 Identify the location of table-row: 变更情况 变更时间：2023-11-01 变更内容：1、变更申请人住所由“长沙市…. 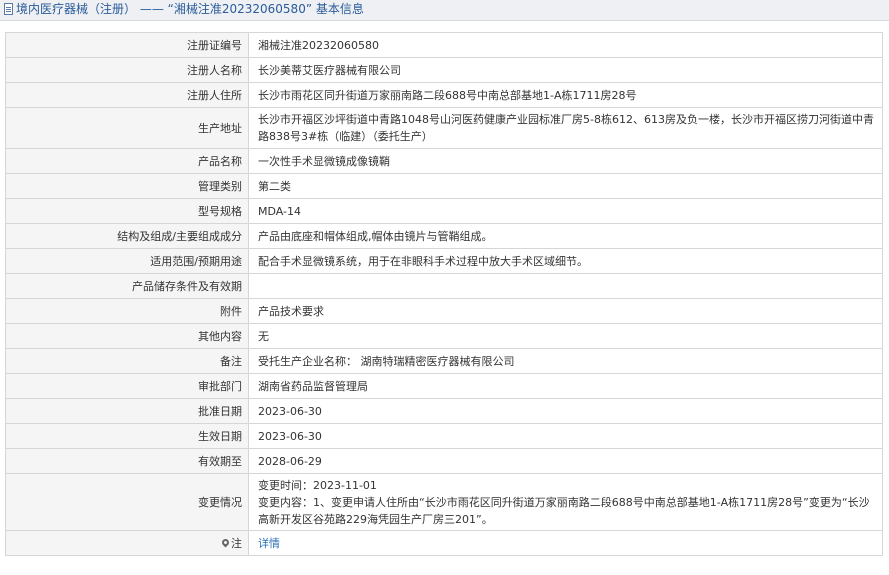
(444, 502).